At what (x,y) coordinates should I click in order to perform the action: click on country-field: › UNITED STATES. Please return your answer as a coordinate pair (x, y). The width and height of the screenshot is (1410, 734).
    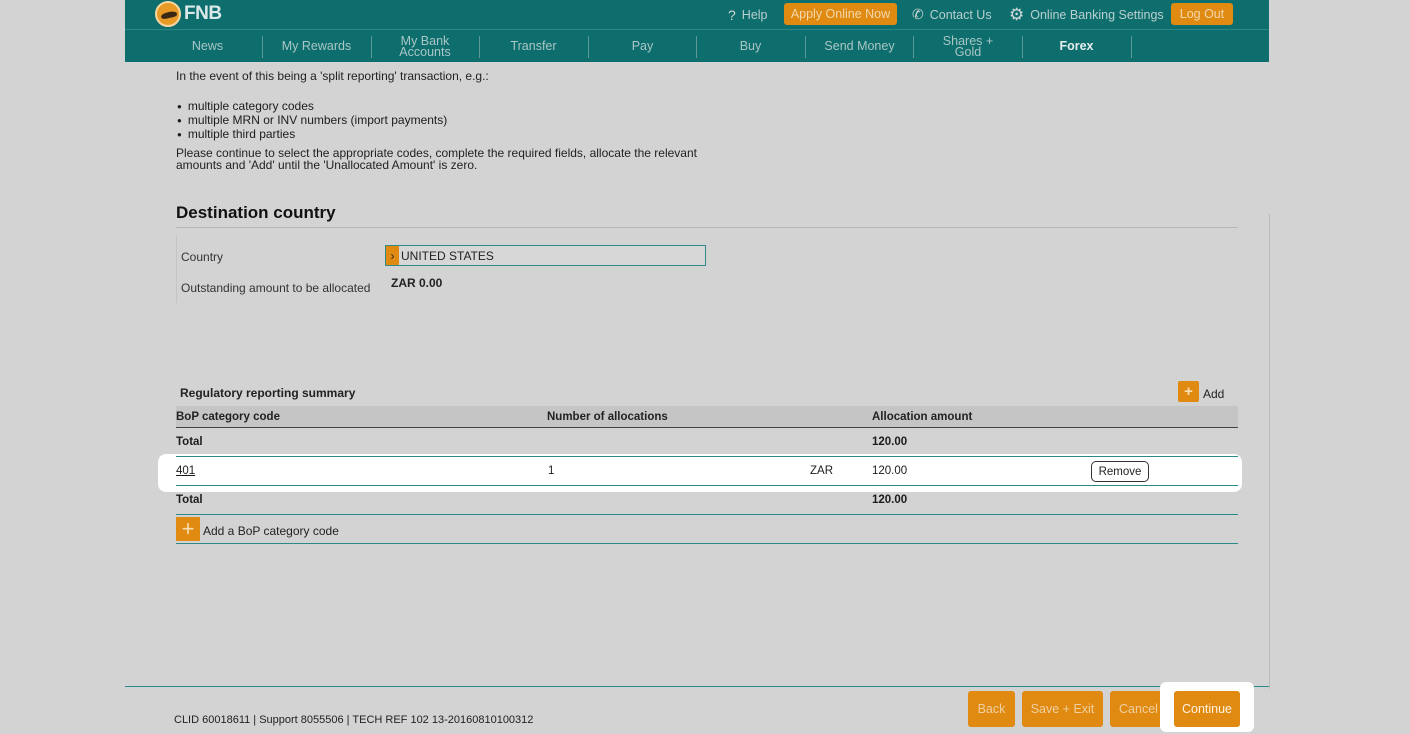
    Looking at the image, I should click on (545, 255).